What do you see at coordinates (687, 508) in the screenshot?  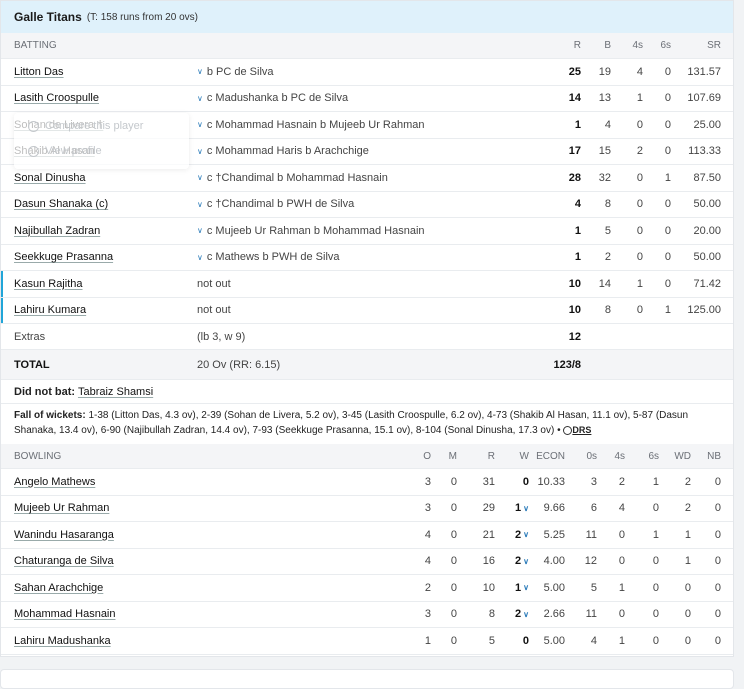 I see `wd: 2` at bounding box center [687, 508].